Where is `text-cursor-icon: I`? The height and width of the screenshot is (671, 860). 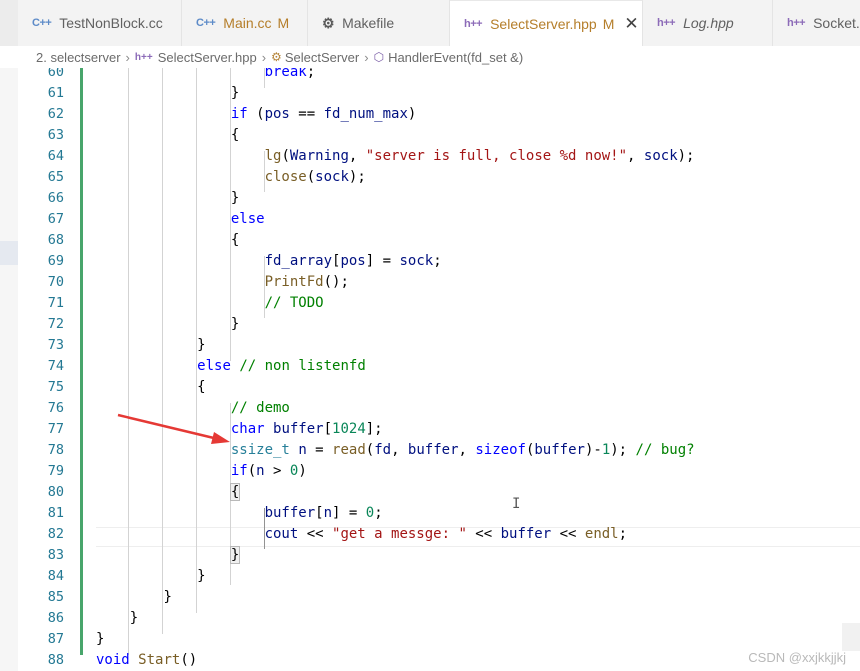 text-cursor-icon: I is located at coordinates (516, 504).